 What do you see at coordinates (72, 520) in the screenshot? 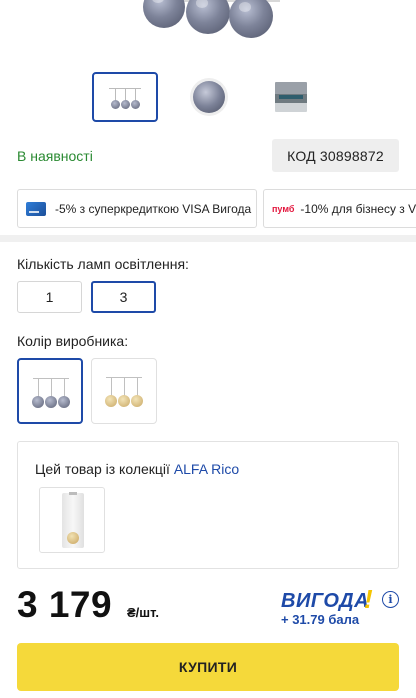
I see `collection-product-thumbnail` at bounding box center [72, 520].